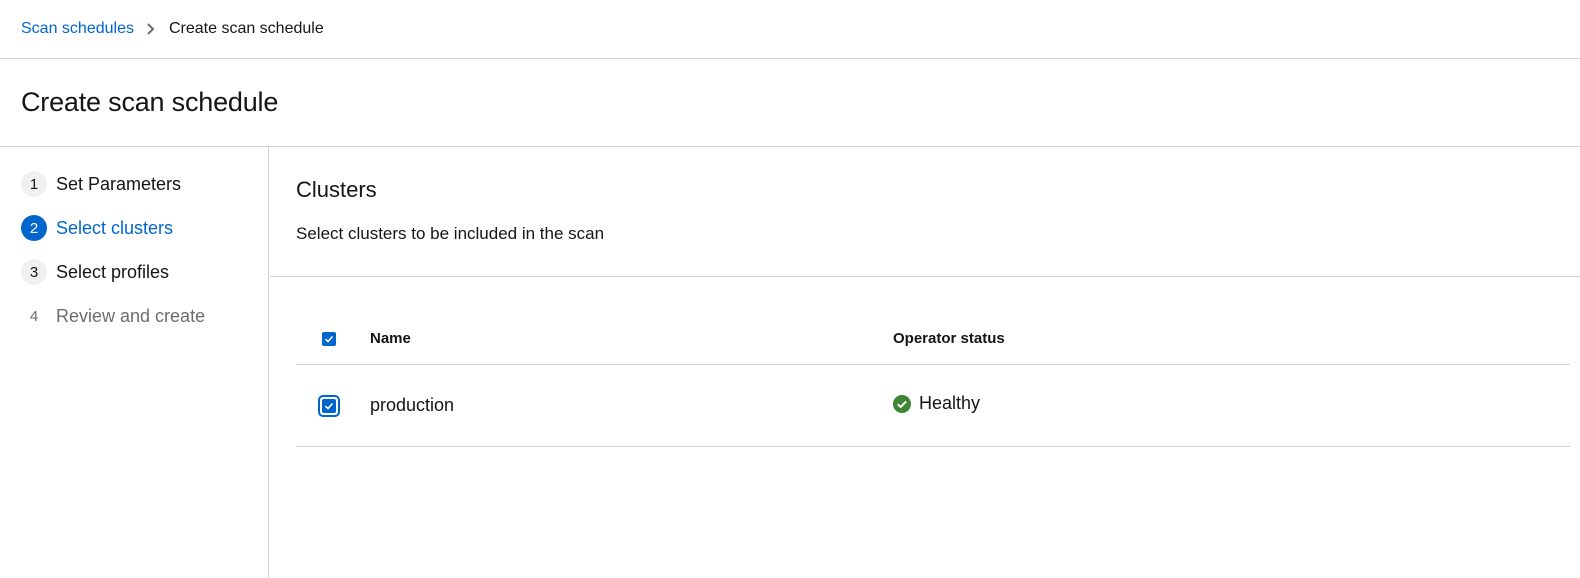 This screenshot has width=1580, height=578. I want to click on cluster-name: production, so click(412, 405).